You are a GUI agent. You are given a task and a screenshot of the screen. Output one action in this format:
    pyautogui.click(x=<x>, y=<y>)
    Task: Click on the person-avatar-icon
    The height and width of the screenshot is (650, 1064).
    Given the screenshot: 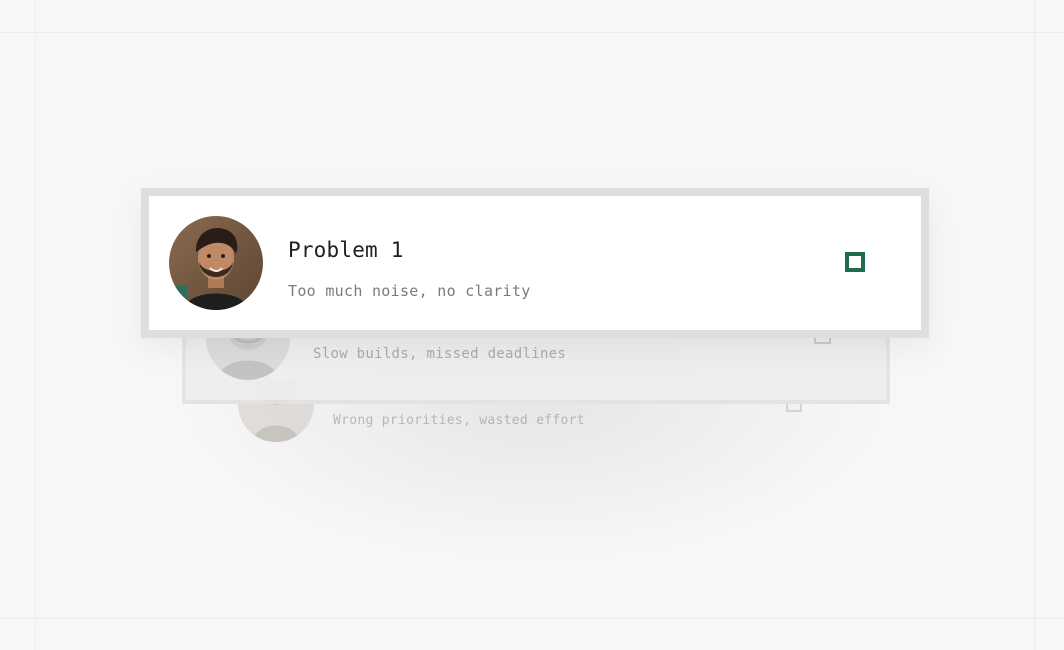 What is the action you would take?
    pyautogui.click(x=216, y=263)
    